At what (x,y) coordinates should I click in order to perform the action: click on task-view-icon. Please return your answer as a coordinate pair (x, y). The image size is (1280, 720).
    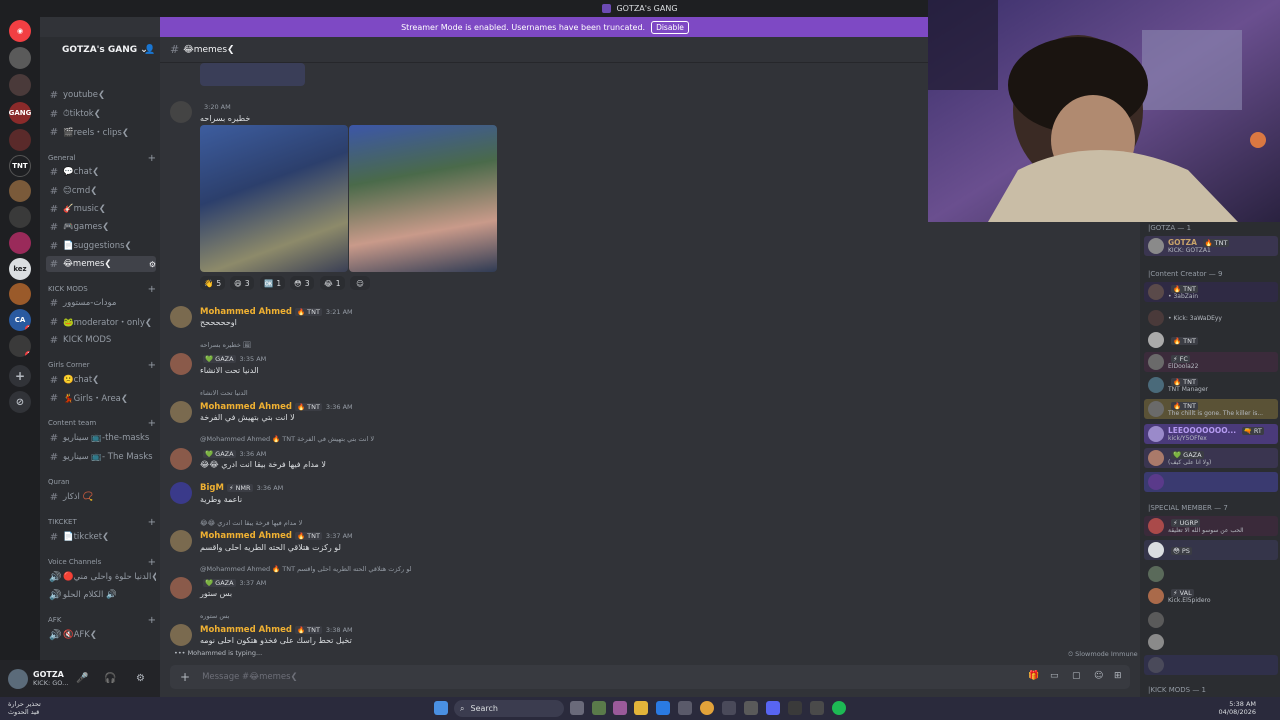
    Looking at the image, I should click on (577, 708).